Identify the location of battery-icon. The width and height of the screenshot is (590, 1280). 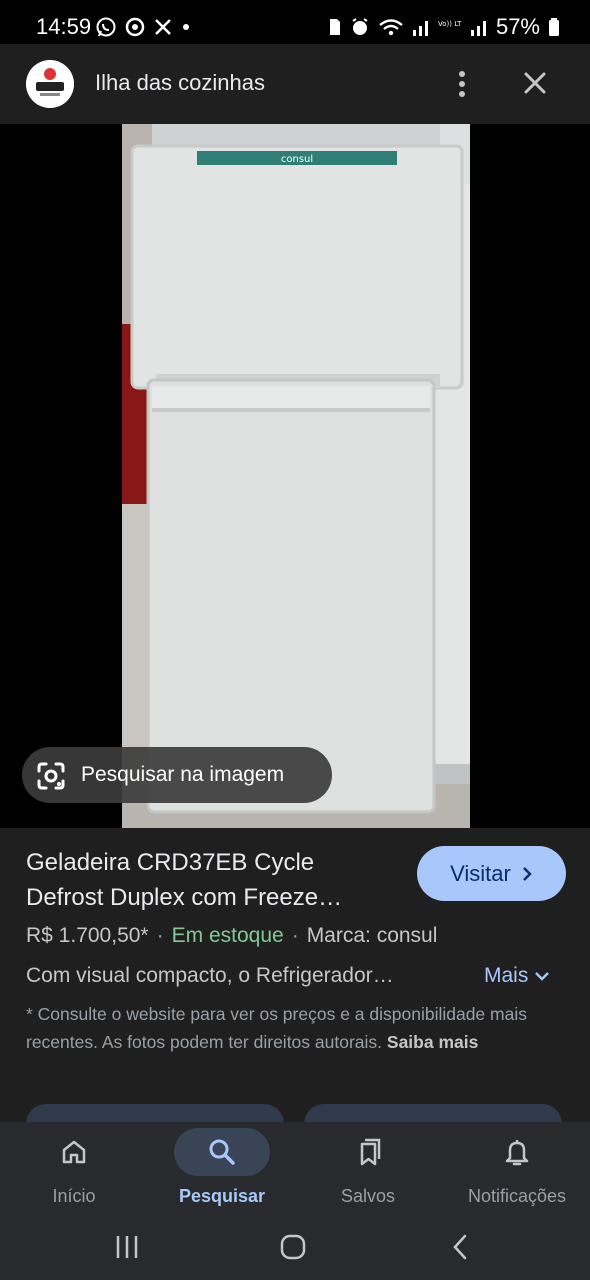
(554, 27).